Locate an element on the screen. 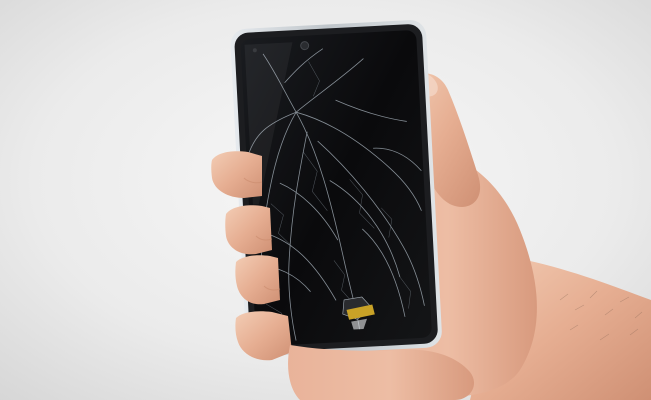 This screenshot has height=400, width=651. front-camera-icon is located at coordinates (305, 46).